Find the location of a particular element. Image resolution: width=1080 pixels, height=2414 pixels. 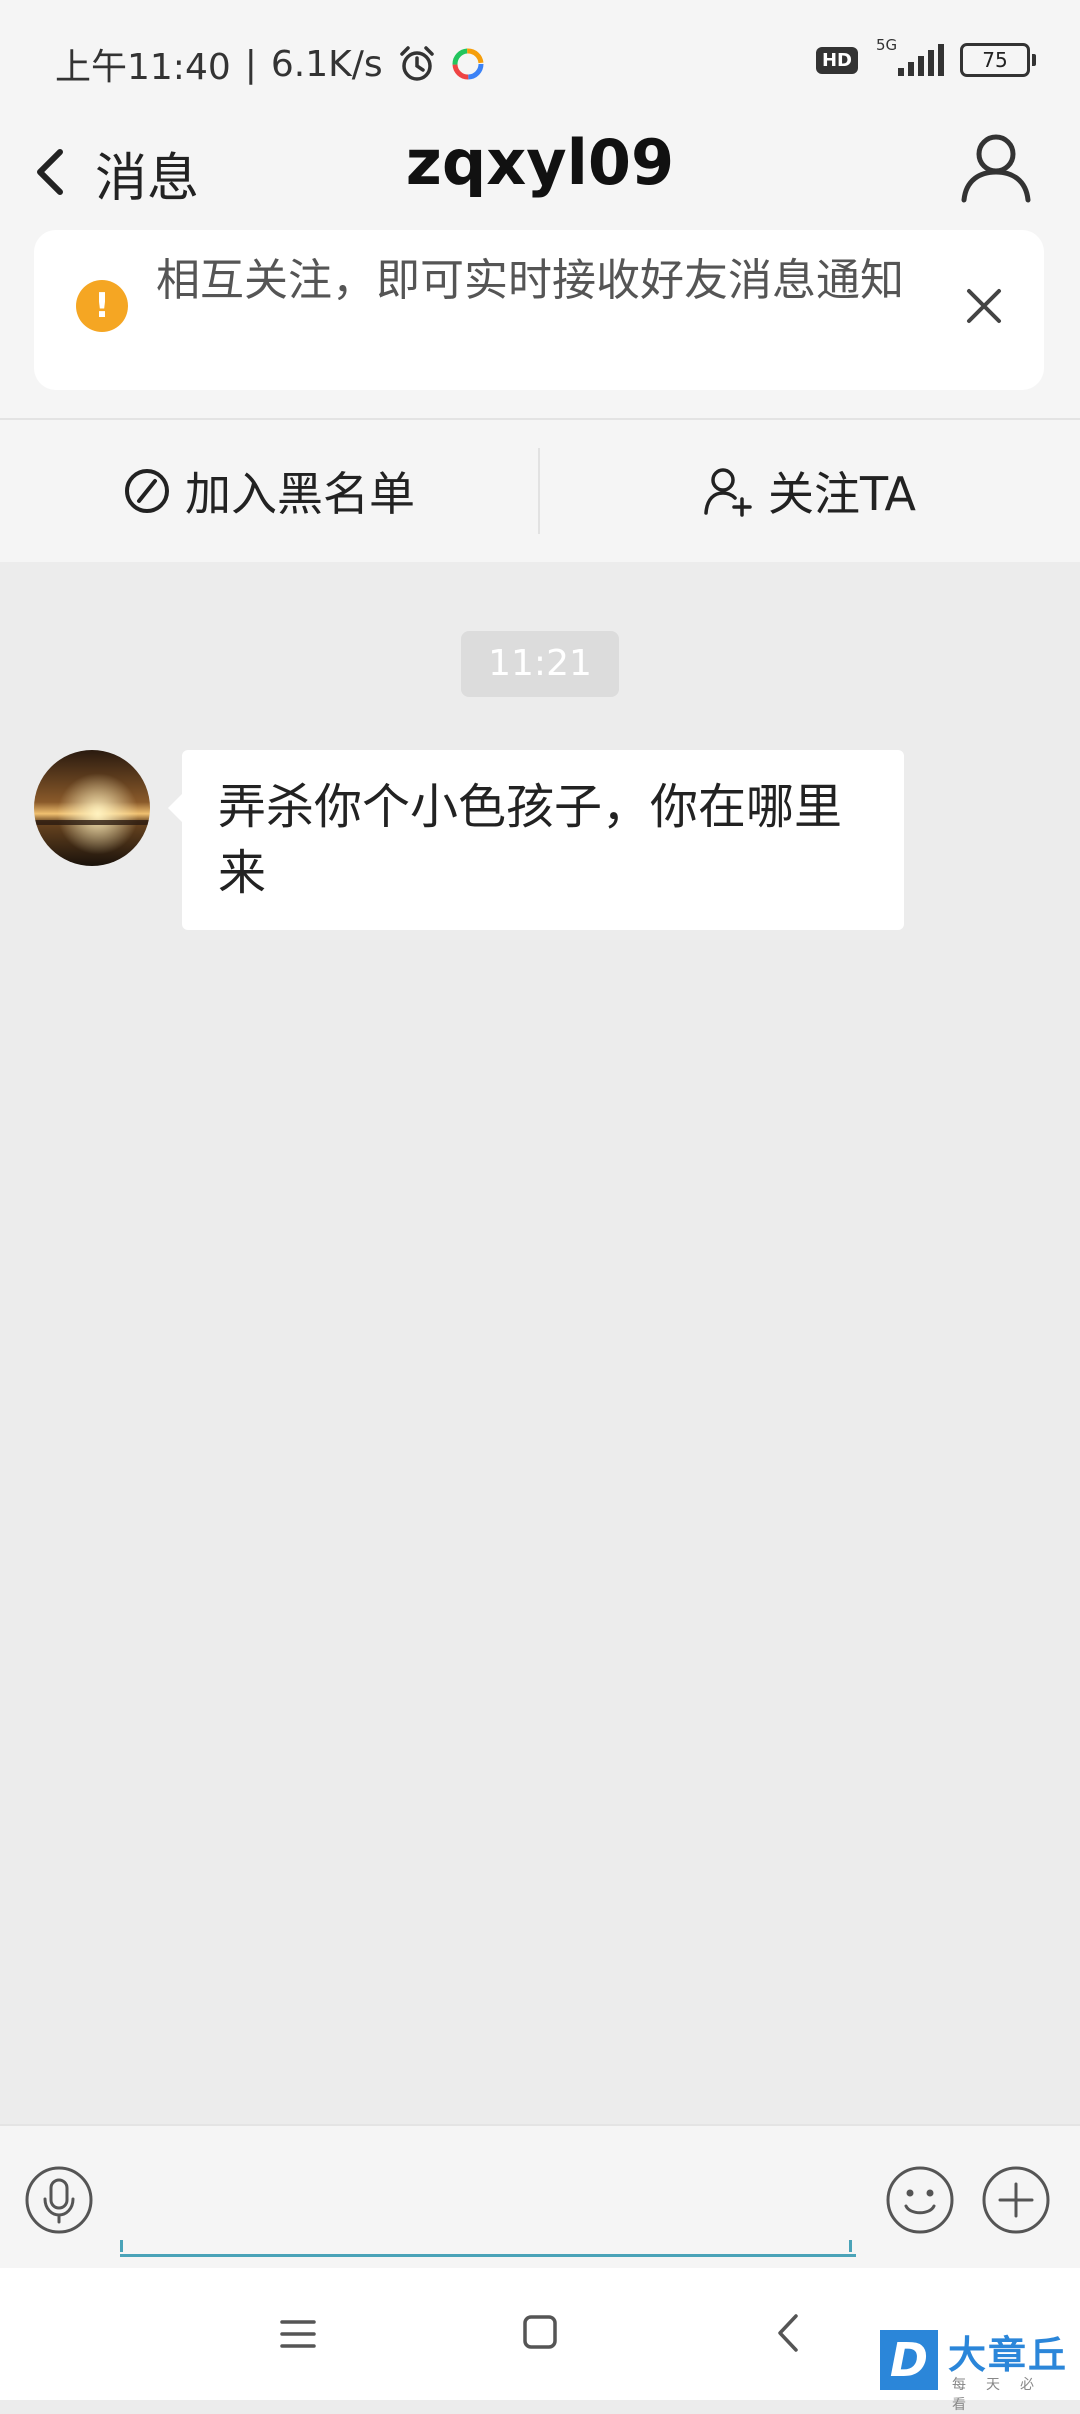

notice-area: ! 相互关注，即可实时接收好友消息通知 is located at coordinates (540, 320).